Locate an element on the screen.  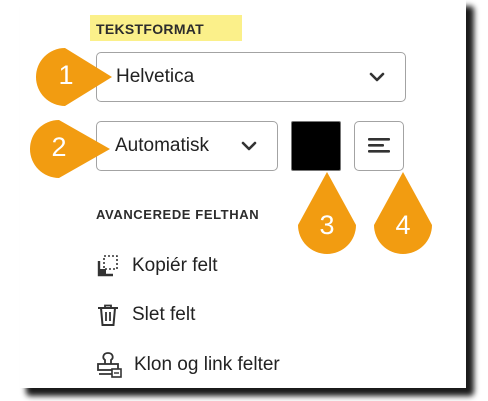
callout-number: 3 is located at coordinates (327, 225).